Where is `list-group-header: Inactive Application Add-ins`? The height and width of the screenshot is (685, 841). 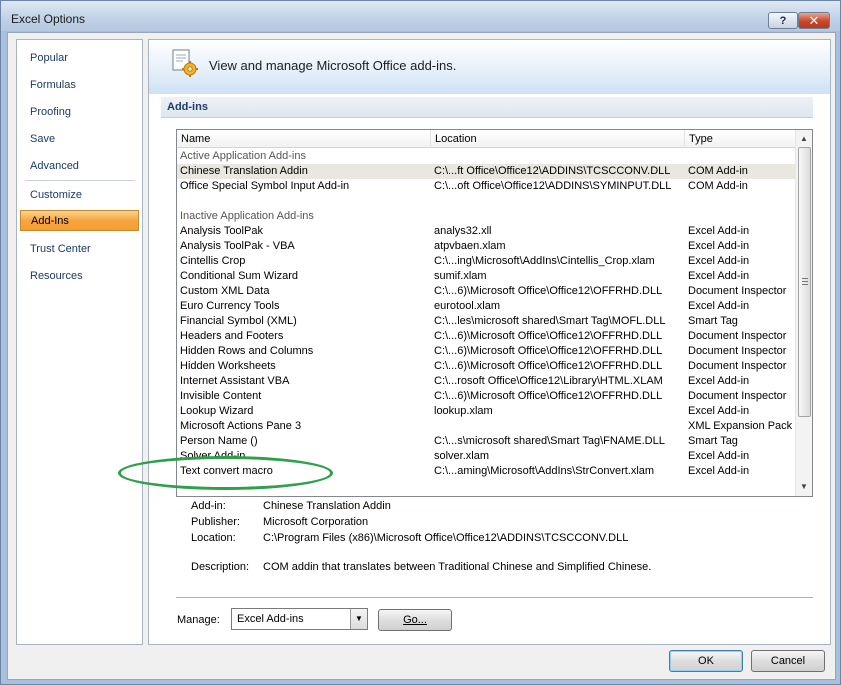
list-group-header: Inactive Application Add-ins is located at coordinates (486, 216).